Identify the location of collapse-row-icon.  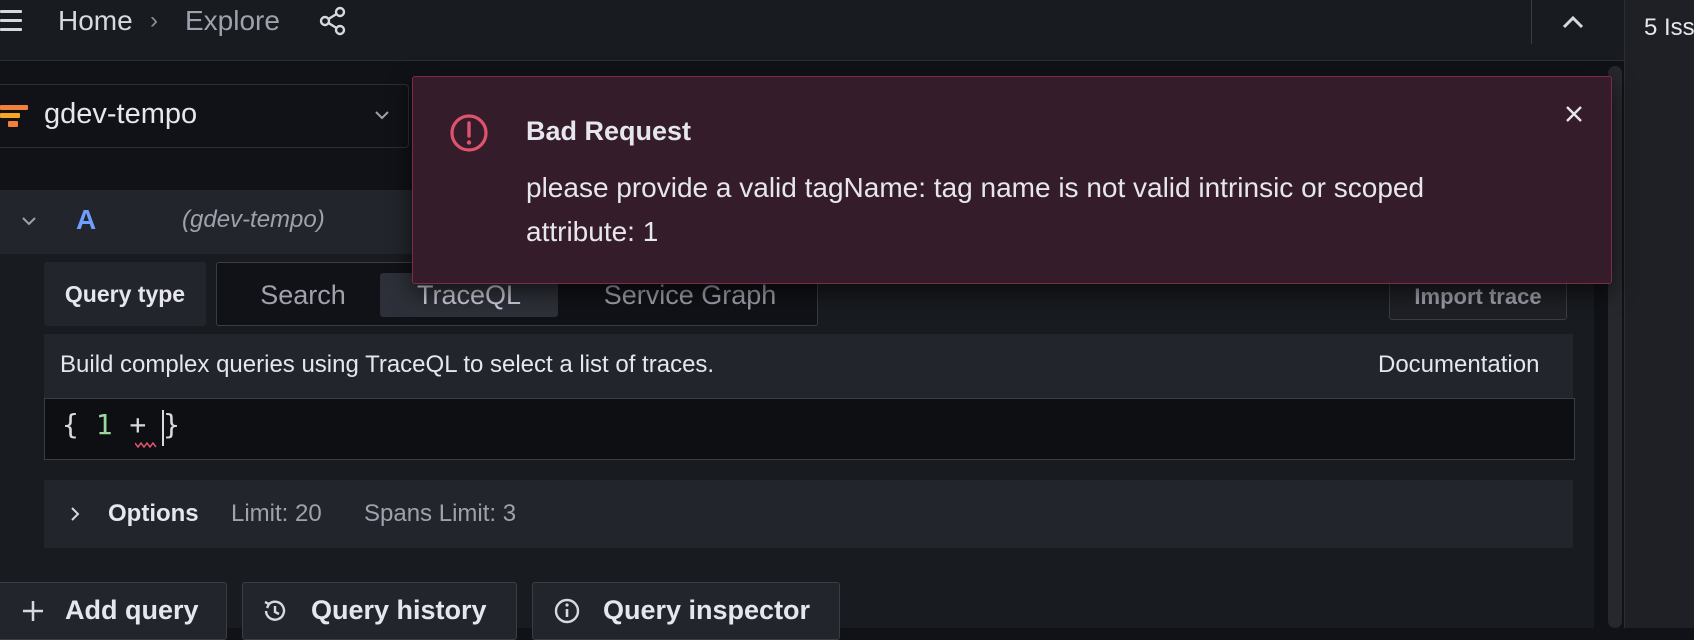
(29, 221).